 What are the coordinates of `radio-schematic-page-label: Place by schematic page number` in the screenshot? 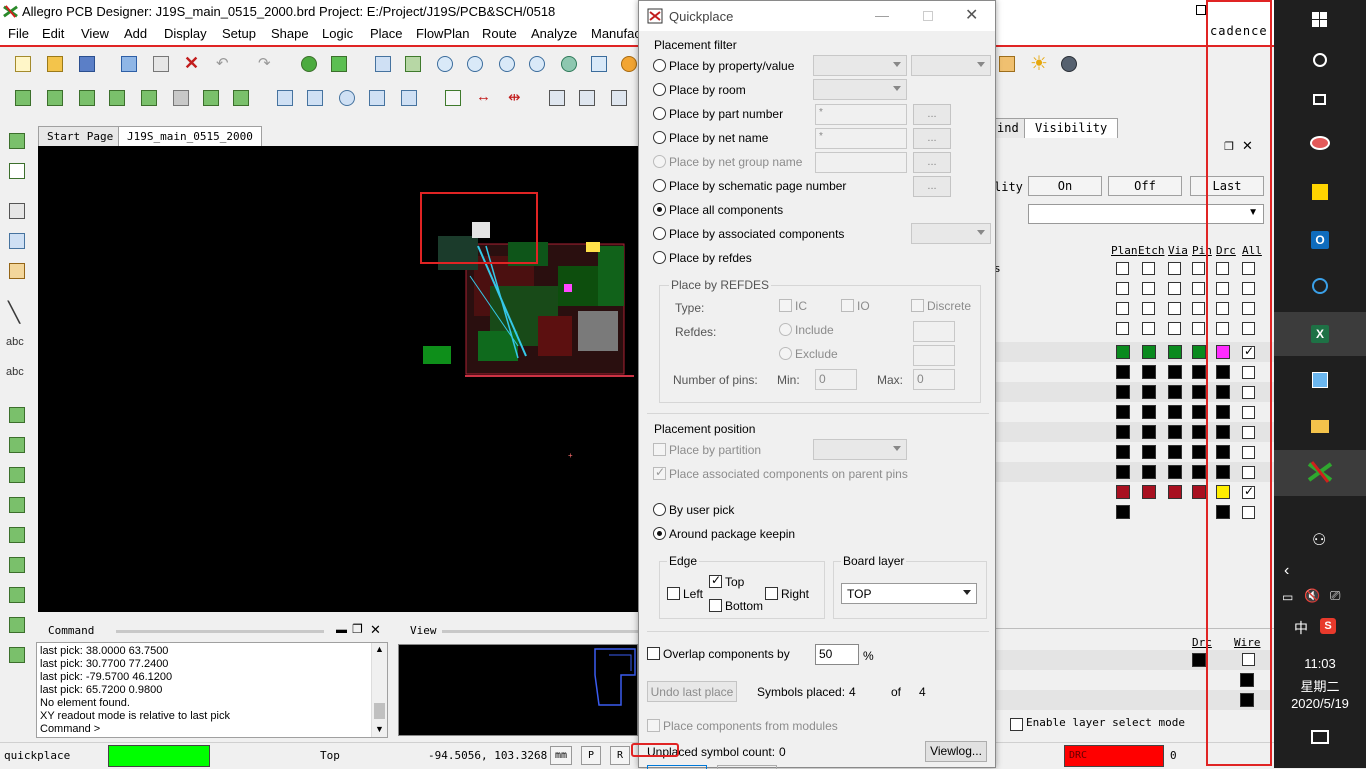 It's located at (757, 186).